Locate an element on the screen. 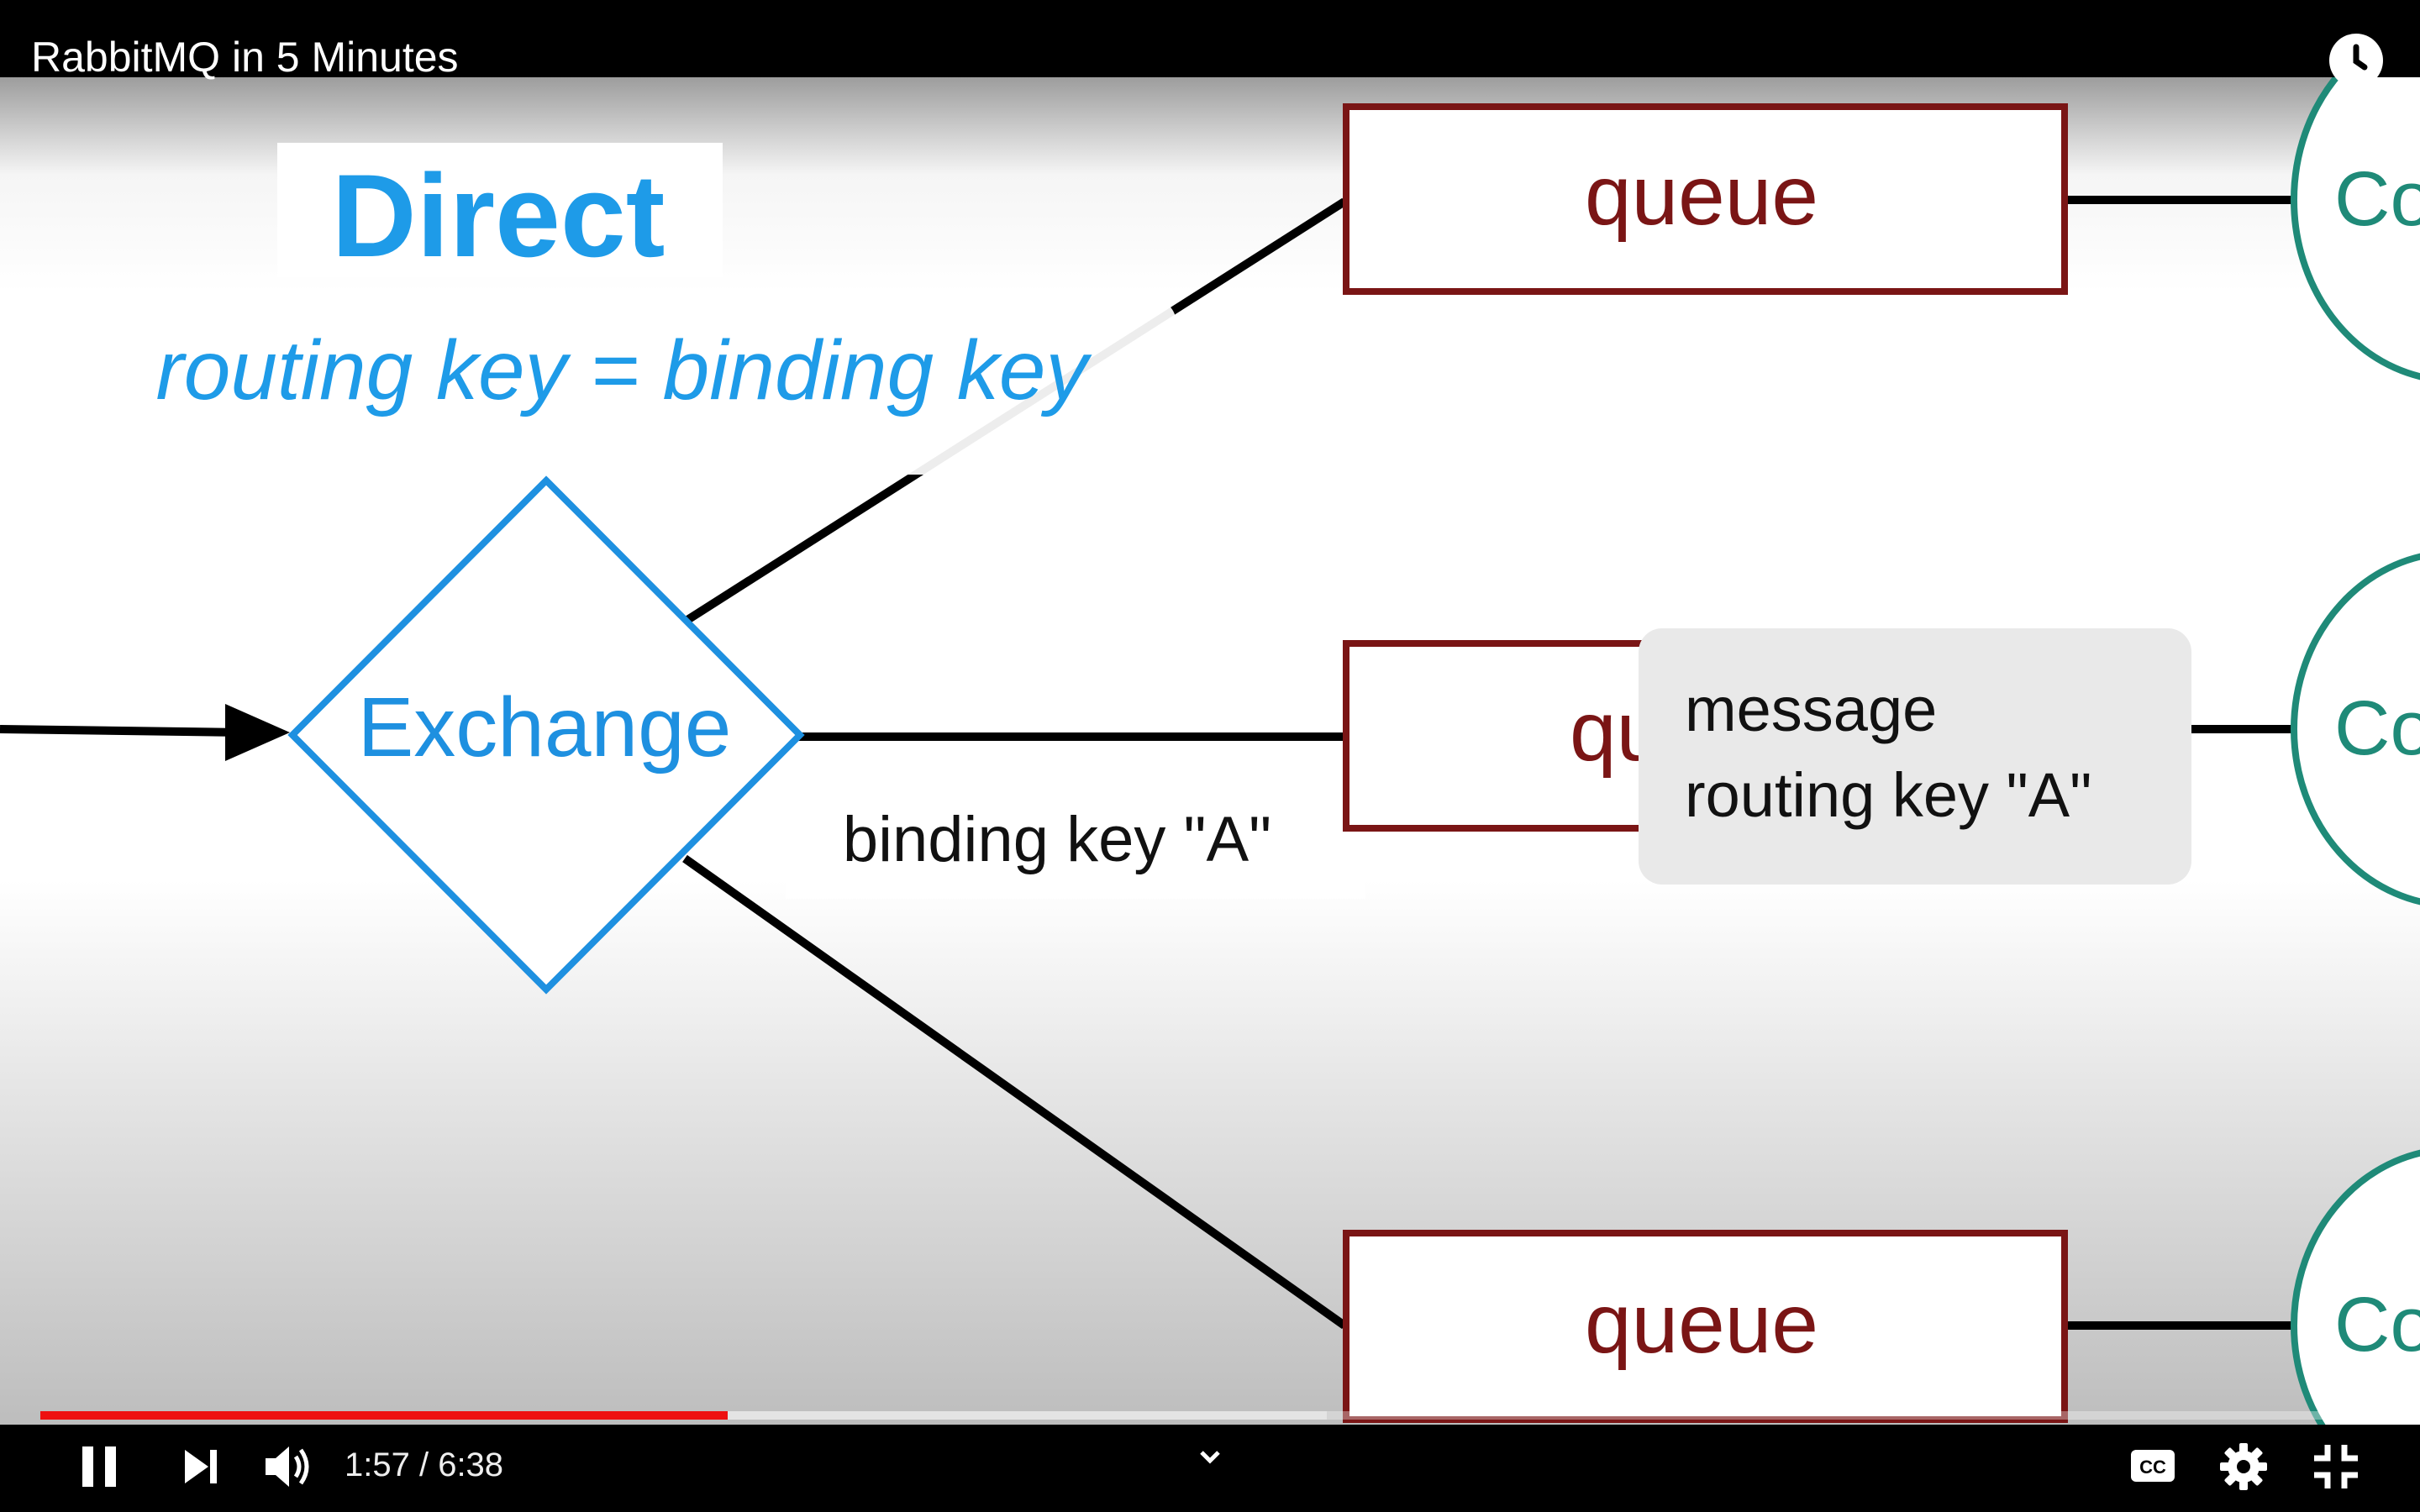  watch-later-icon is located at coordinates (2360, 57).